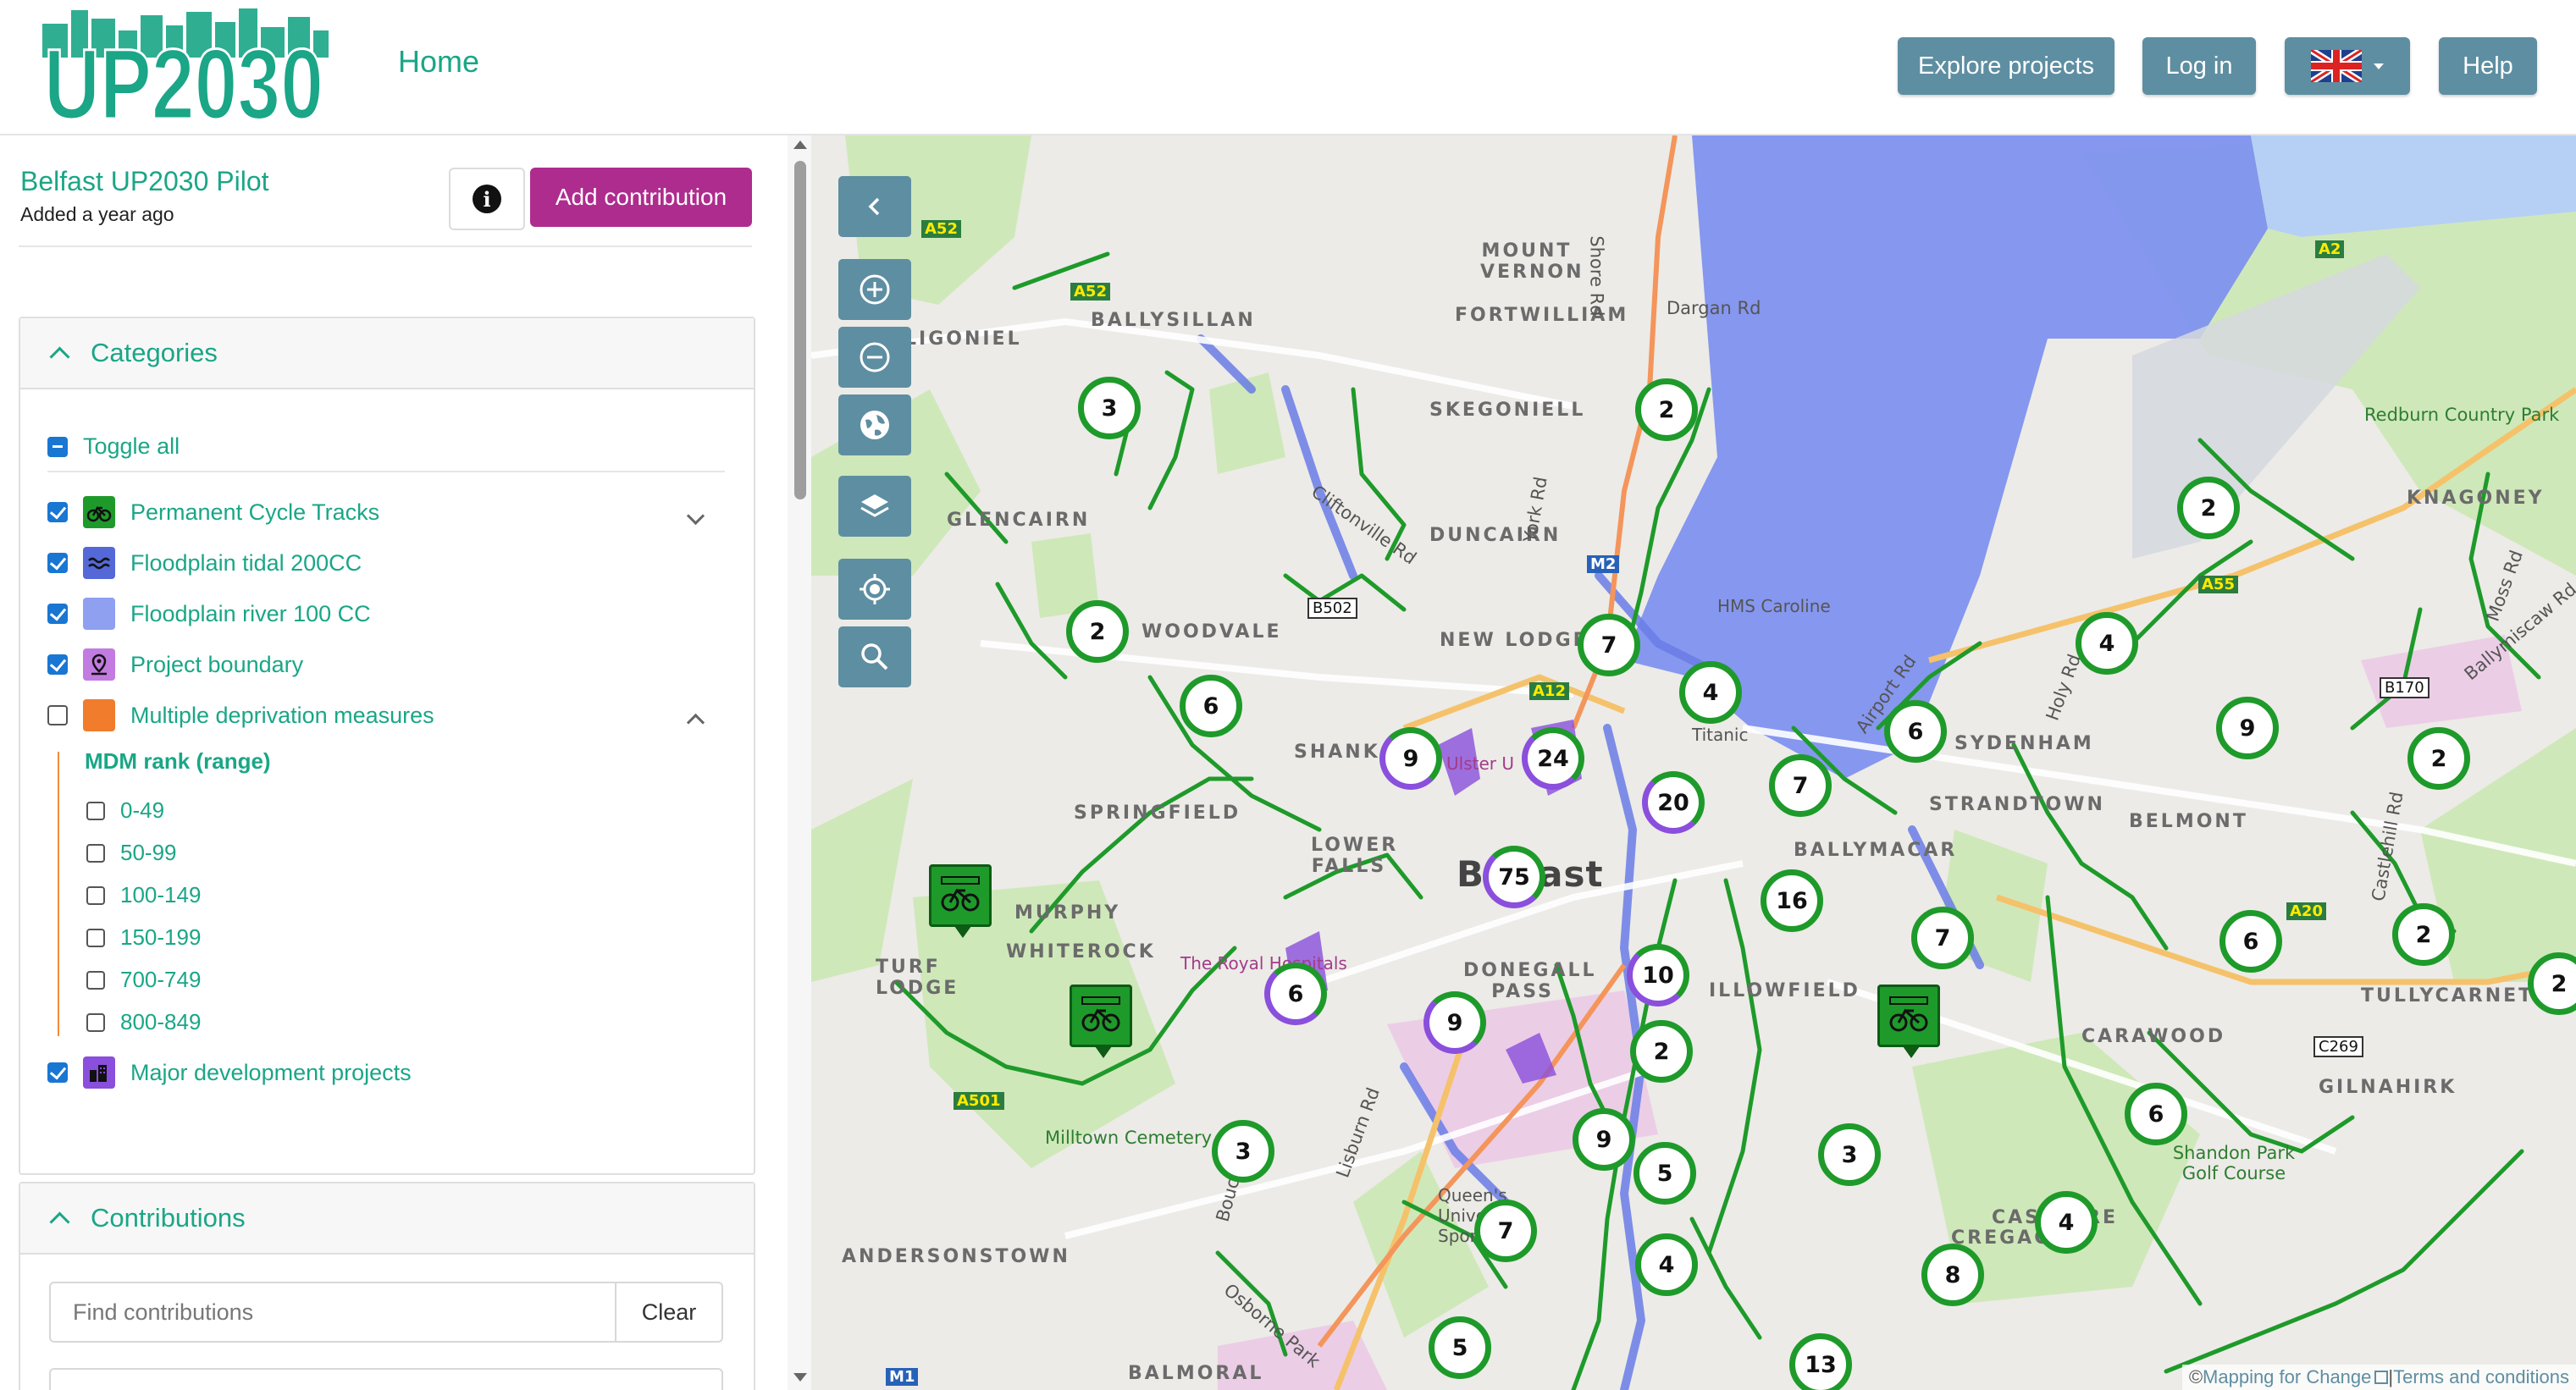 The image size is (2576, 1390). Describe the element at coordinates (1673, 802) in the screenshot. I see `cluster-marker: 20` at that location.